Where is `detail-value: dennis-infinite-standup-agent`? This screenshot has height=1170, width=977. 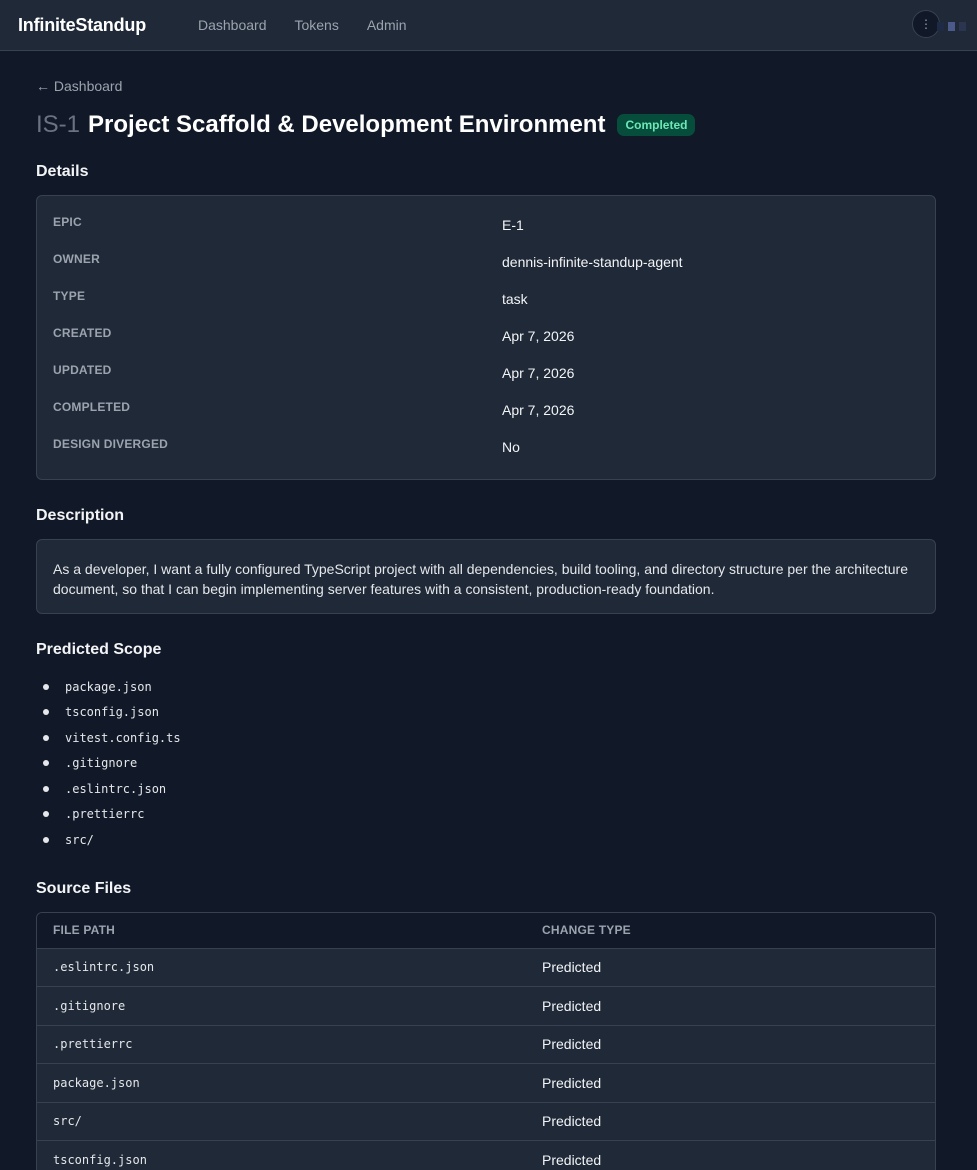
detail-value: dennis-infinite-standup-agent is located at coordinates (592, 262).